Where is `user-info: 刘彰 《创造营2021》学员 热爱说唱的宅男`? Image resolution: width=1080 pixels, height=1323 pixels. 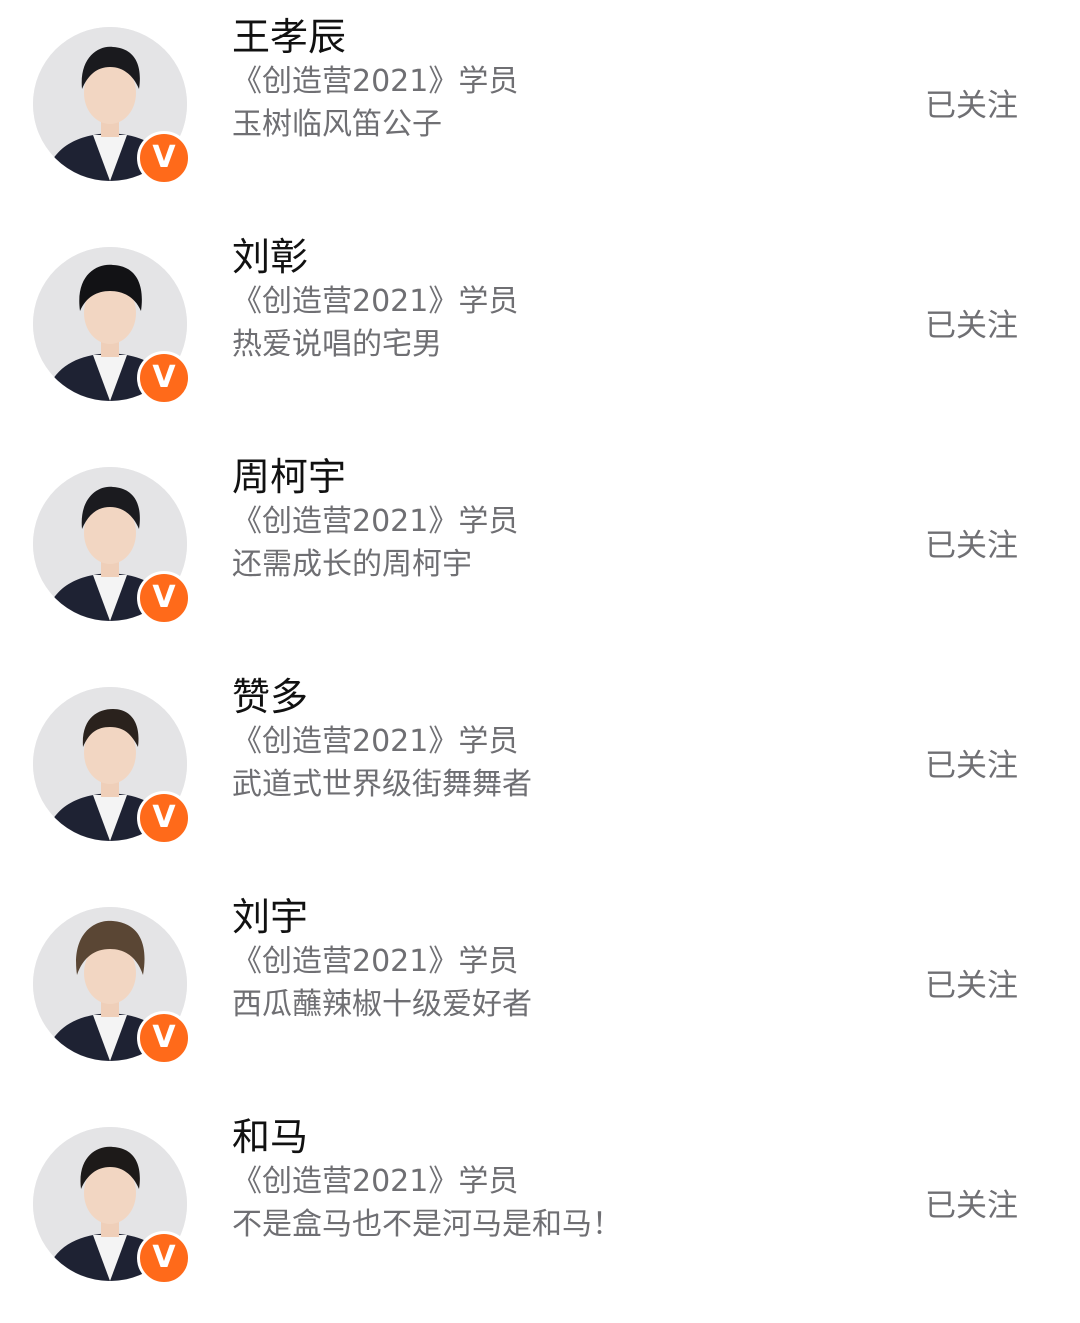 user-info: 刘彰 《创造营2021》学员 热爱说唱的宅男 is located at coordinates (375, 300).